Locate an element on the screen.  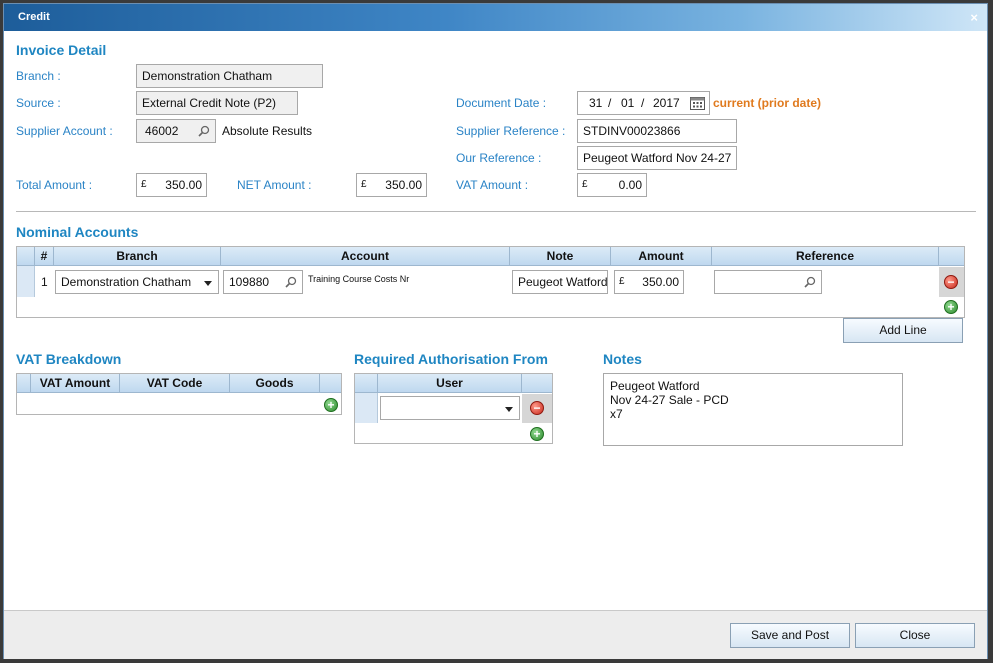
column-header-account: Account is located at coordinates (365, 256).